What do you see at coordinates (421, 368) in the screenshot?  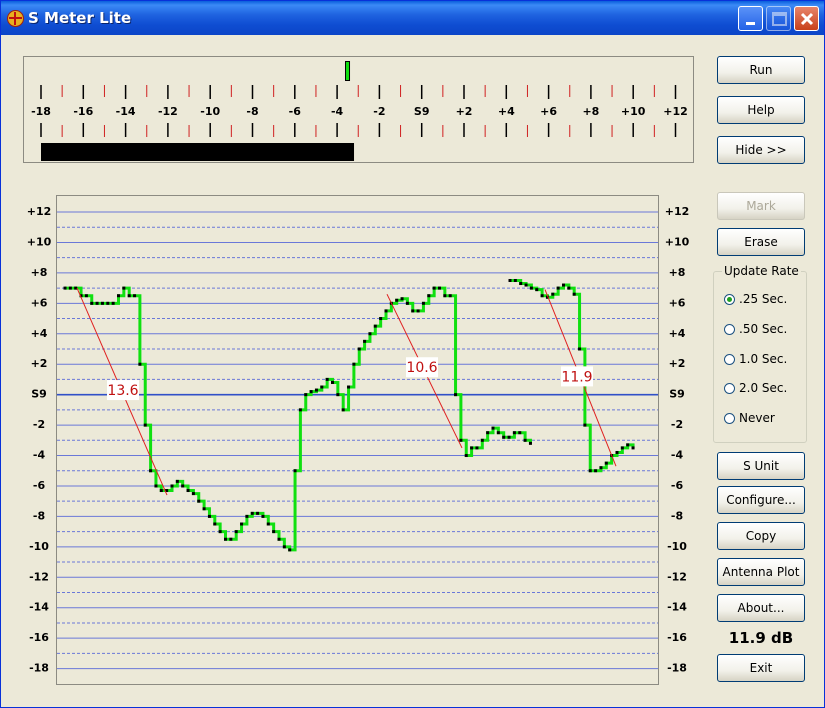 I see `decay-label: 10.6` at bounding box center [421, 368].